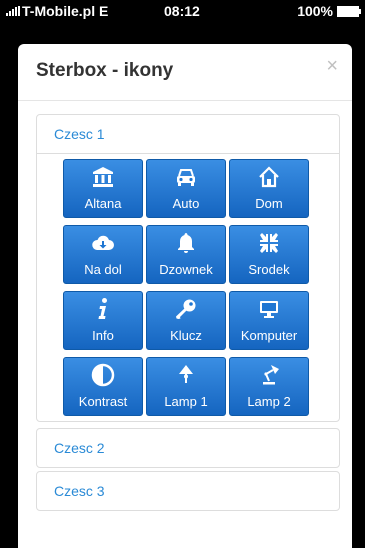 The width and height of the screenshot is (365, 548). I want to click on panel-czesc-2: Czesc 2, so click(188, 448).